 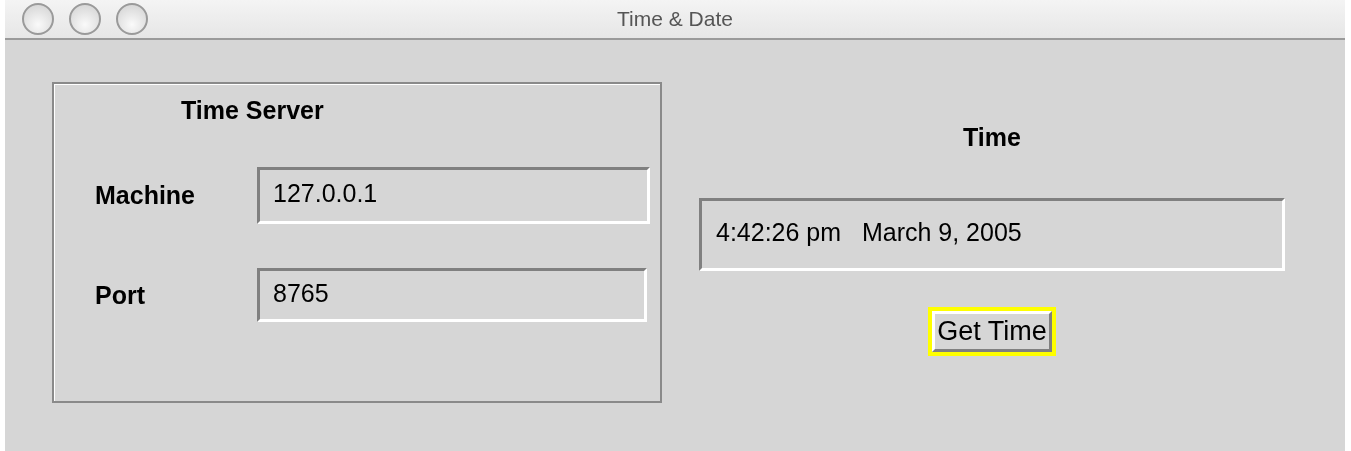 What do you see at coordinates (675, 19) in the screenshot?
I see `window-title: Time & Date` at bounding box center [675, 19].